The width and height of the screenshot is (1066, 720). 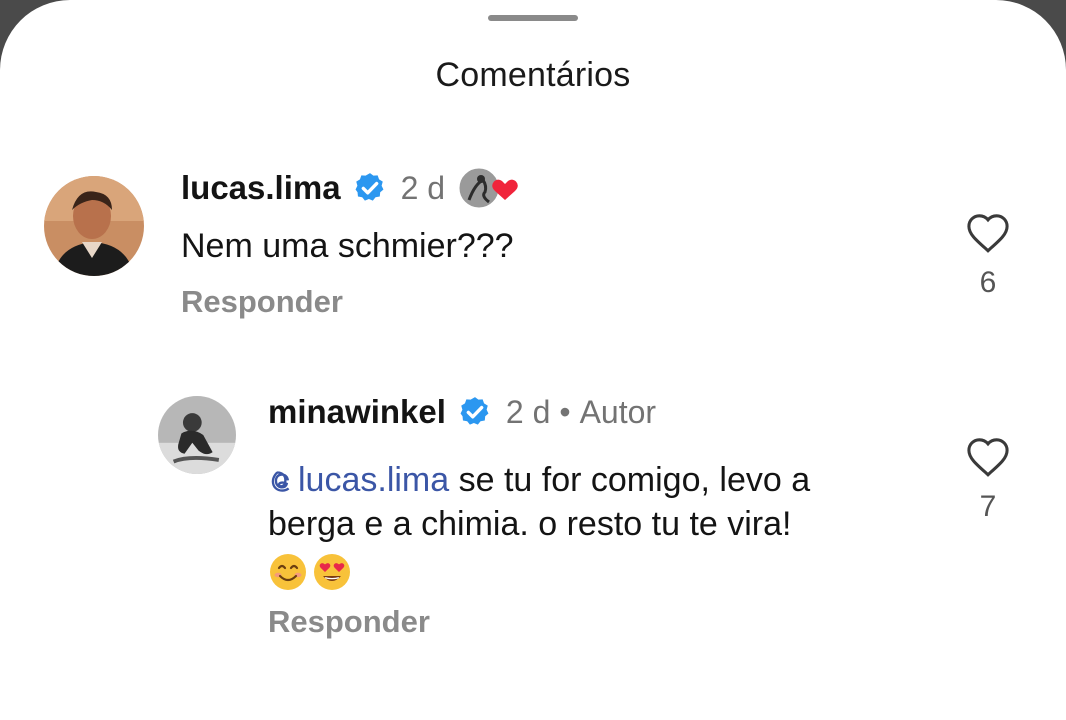 I want to click on mention-username: lucas.lima, so click(x=374, y=480).